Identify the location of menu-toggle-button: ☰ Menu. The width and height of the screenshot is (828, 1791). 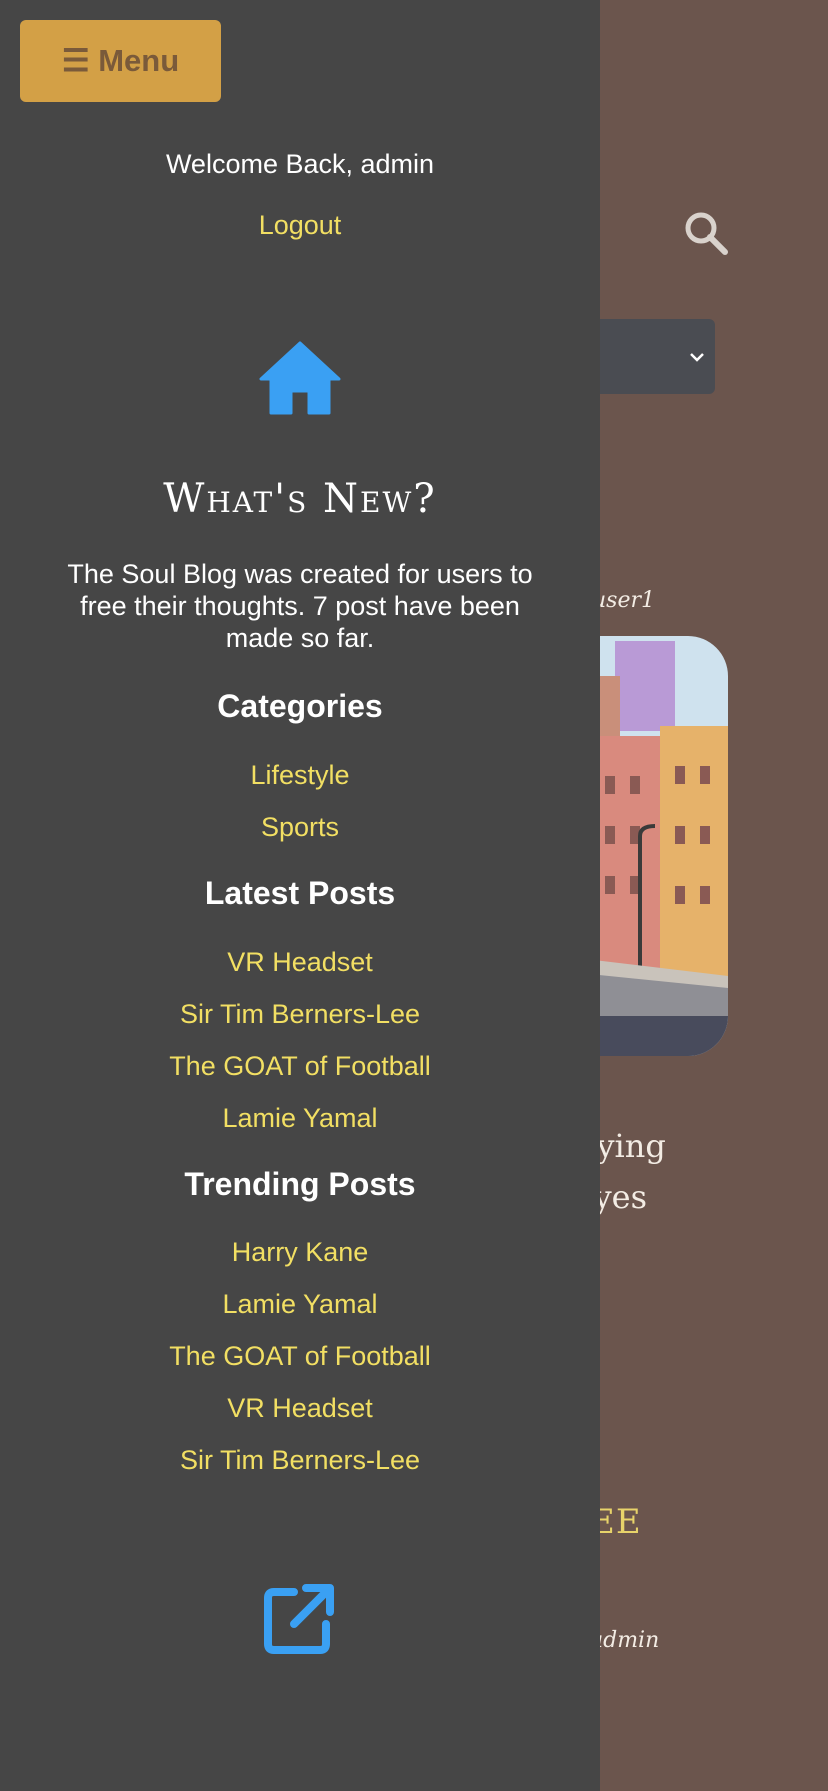
(120, 61).